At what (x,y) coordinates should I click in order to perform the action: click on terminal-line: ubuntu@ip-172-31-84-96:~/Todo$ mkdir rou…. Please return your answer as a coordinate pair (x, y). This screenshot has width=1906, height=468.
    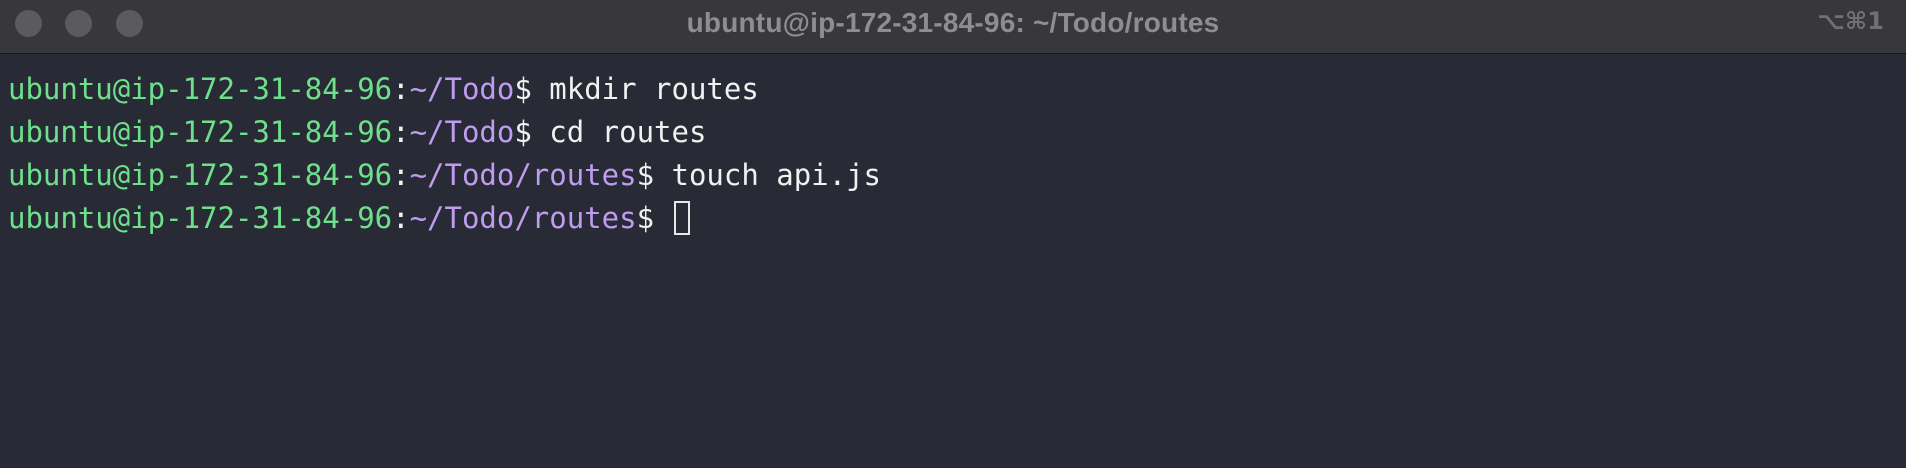
    Looking at the image, I should click on (957, 89).